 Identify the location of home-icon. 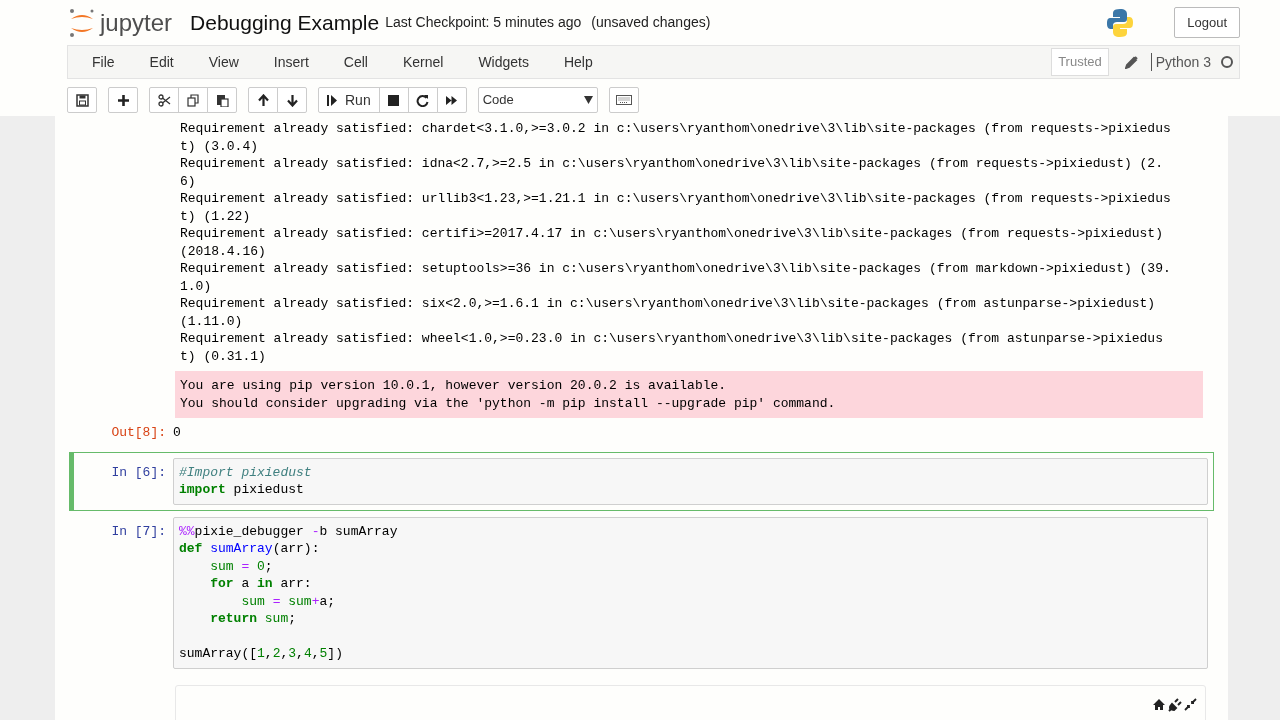
(1159, 704).